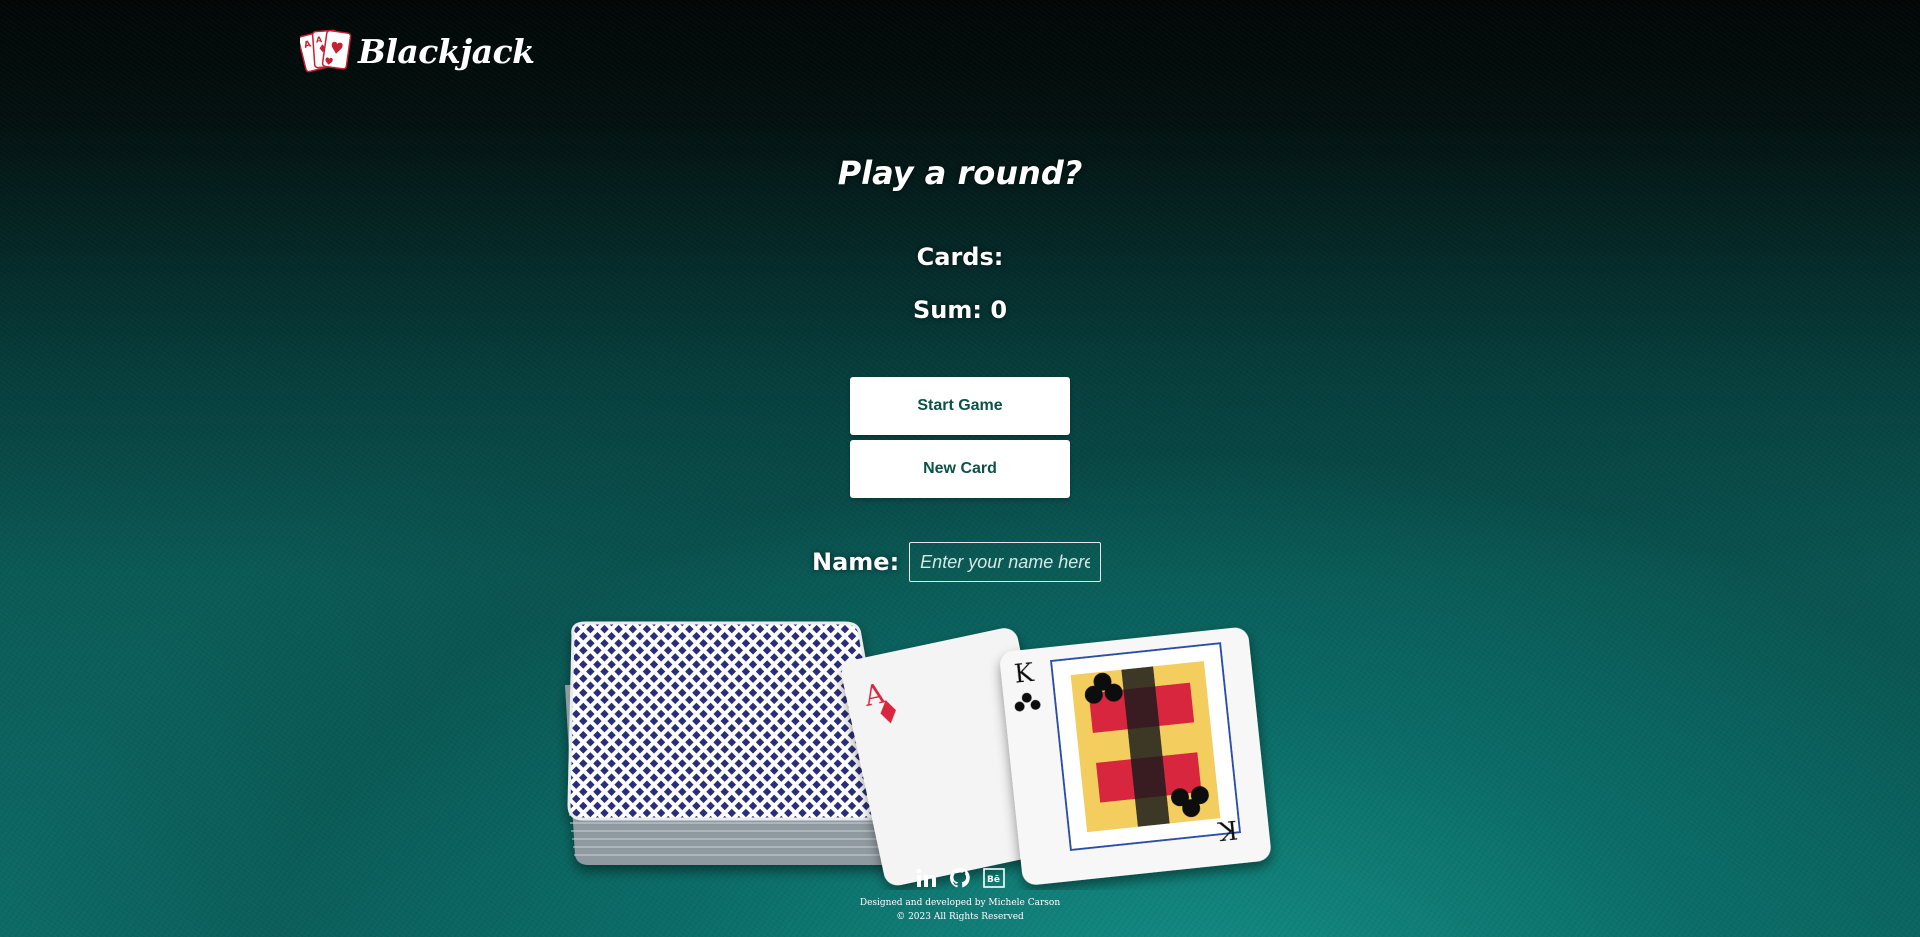 The height and width of the screenshot is (937, 1920). I want to click on github-icon, so click(960, 878).